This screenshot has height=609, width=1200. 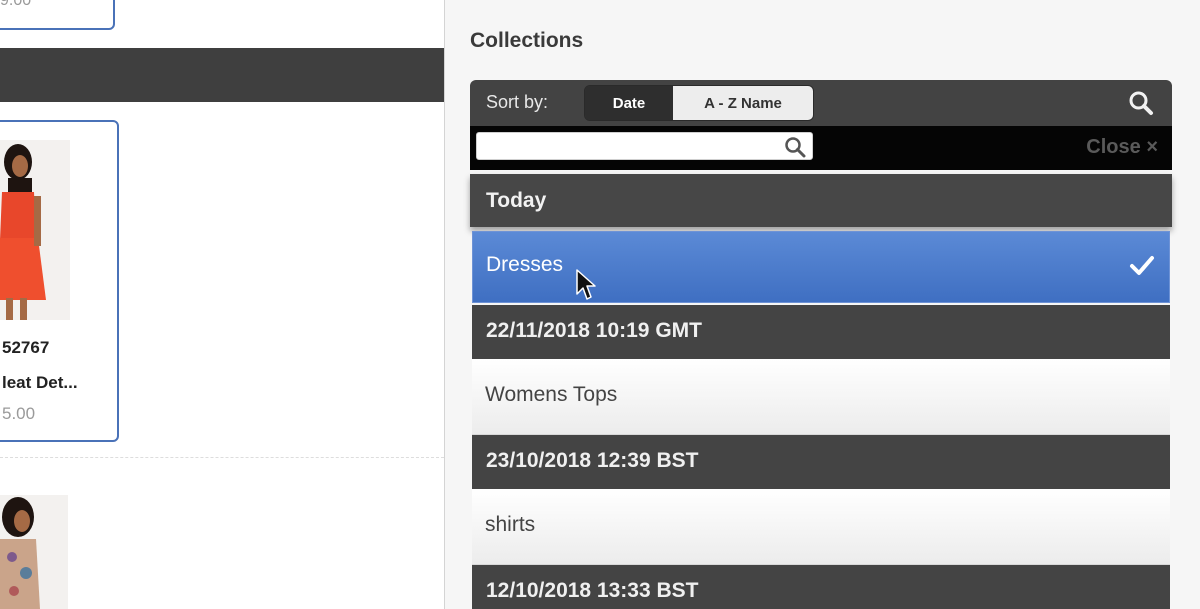 What do you see at coordinates (586, 284) in the screenshot?
I see `mouse-cursor-icon` at bounding box center [586, 284].